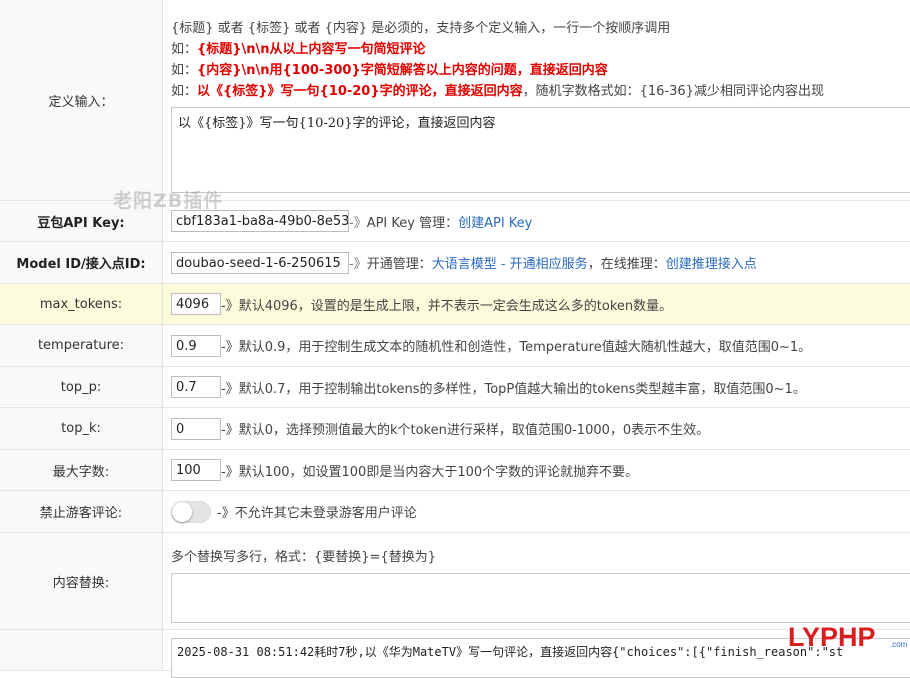  I want to click on max-tokens-label: max_tokens:, so click(81, 304).